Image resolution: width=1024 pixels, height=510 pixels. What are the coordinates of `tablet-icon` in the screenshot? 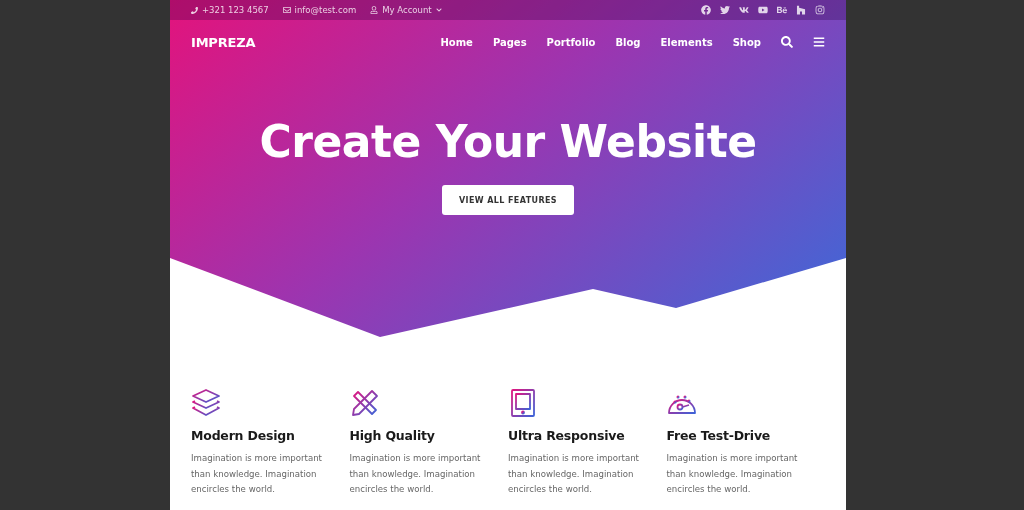 It's located at (523, 403).